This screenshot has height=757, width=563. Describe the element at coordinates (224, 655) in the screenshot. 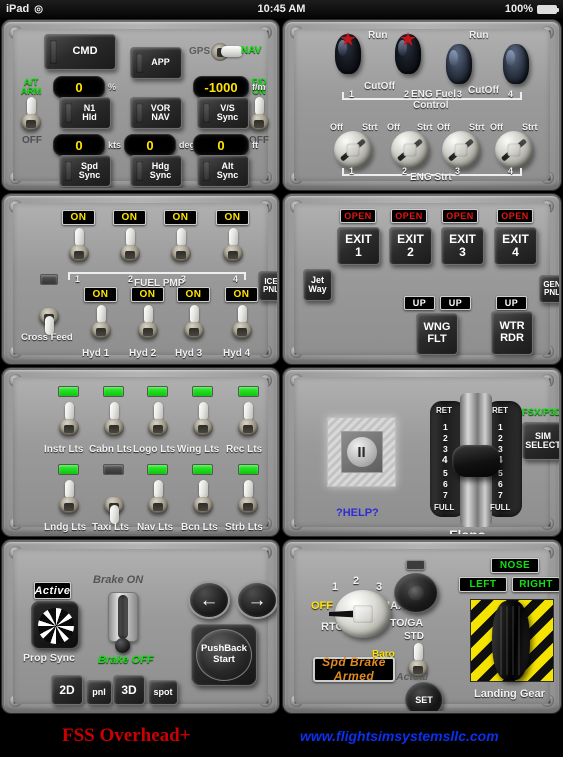

I see `pushback-start-button: PushBack Start` at that location.